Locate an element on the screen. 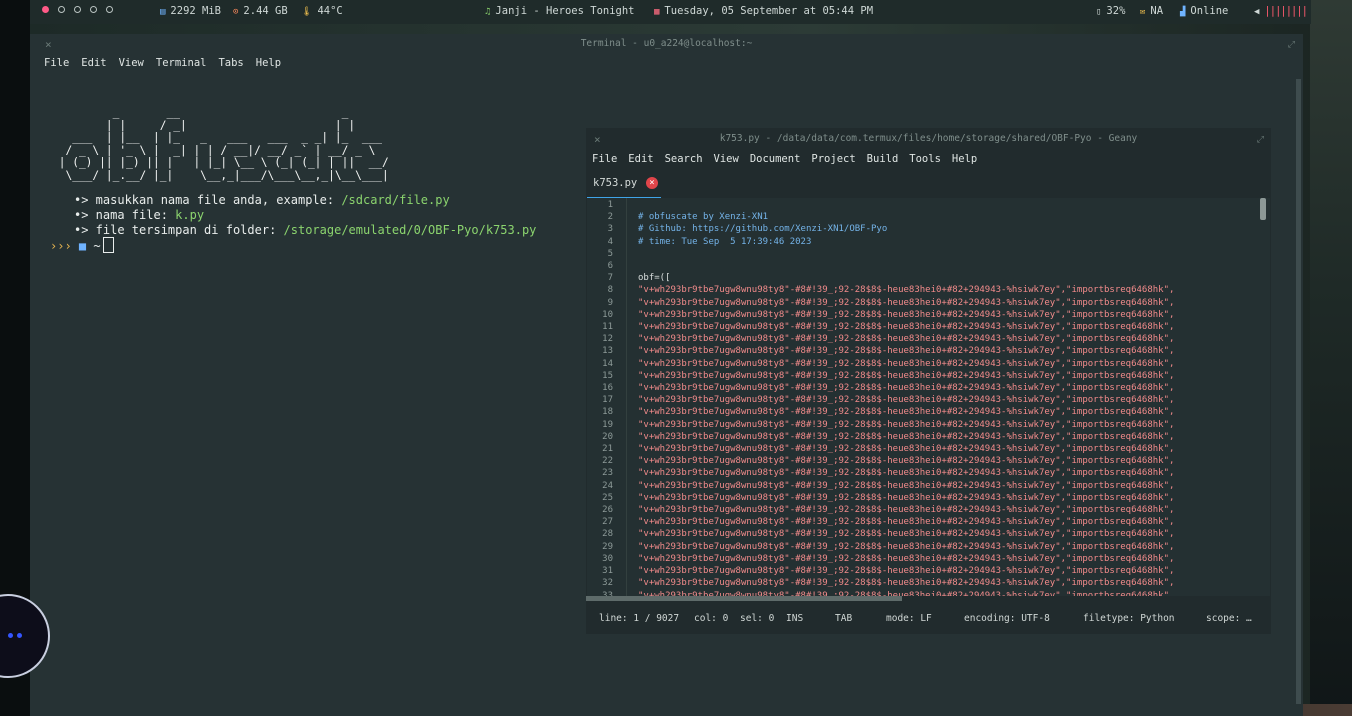 The height and width of the screenshot is (716, 1352). code-line: obf=([ is located at coordinates (654, 278).